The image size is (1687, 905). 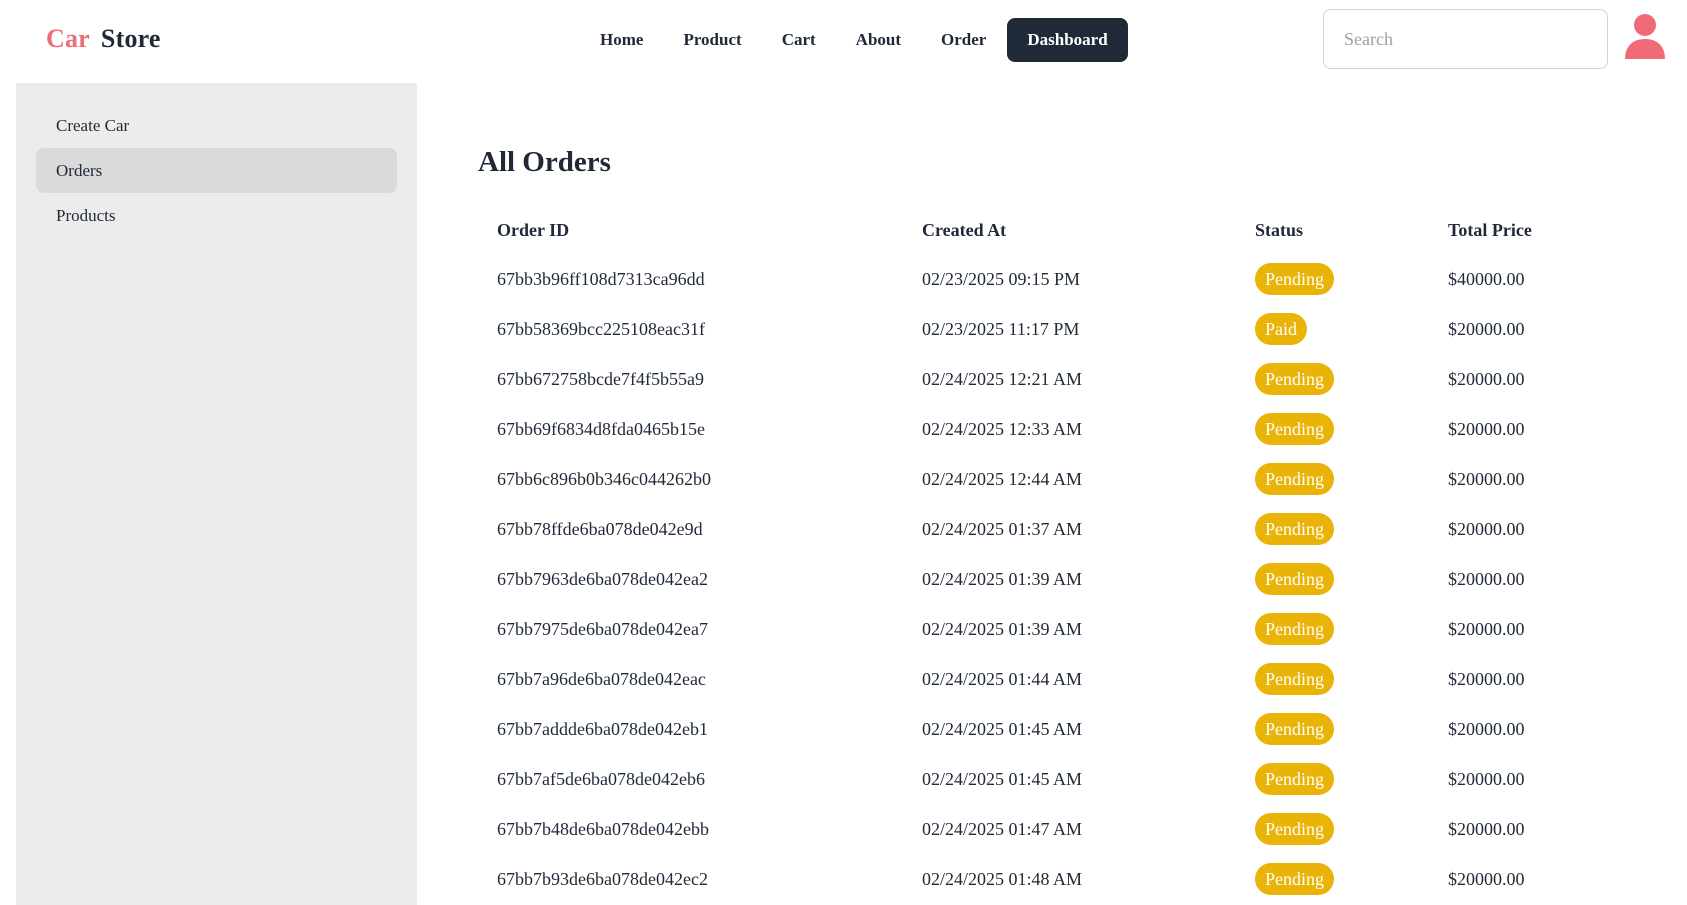 I want to click on column-header-created-at: Created At, so click(x=964, y=229).